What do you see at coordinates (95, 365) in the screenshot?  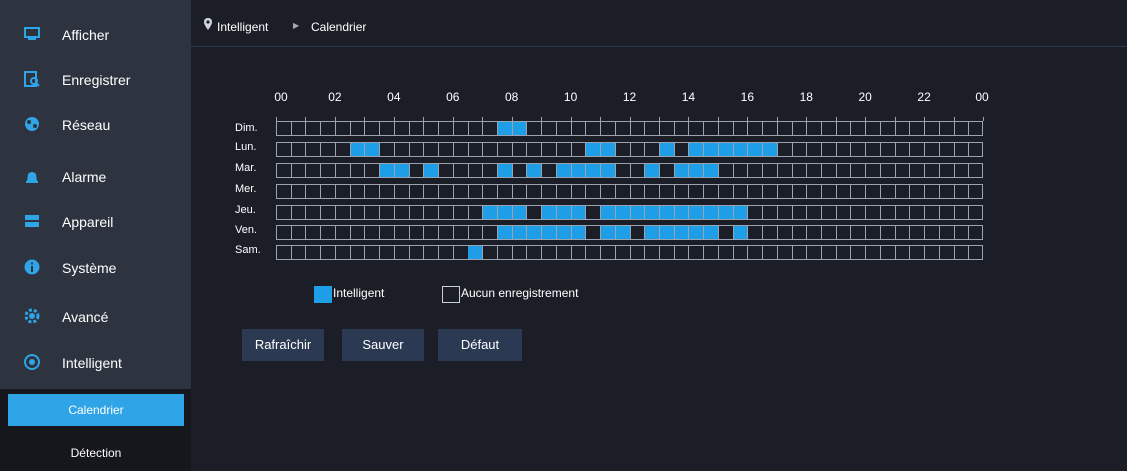 I see `sidebar-item-intelligent: Intelligent` at bounding box center [95, 365].